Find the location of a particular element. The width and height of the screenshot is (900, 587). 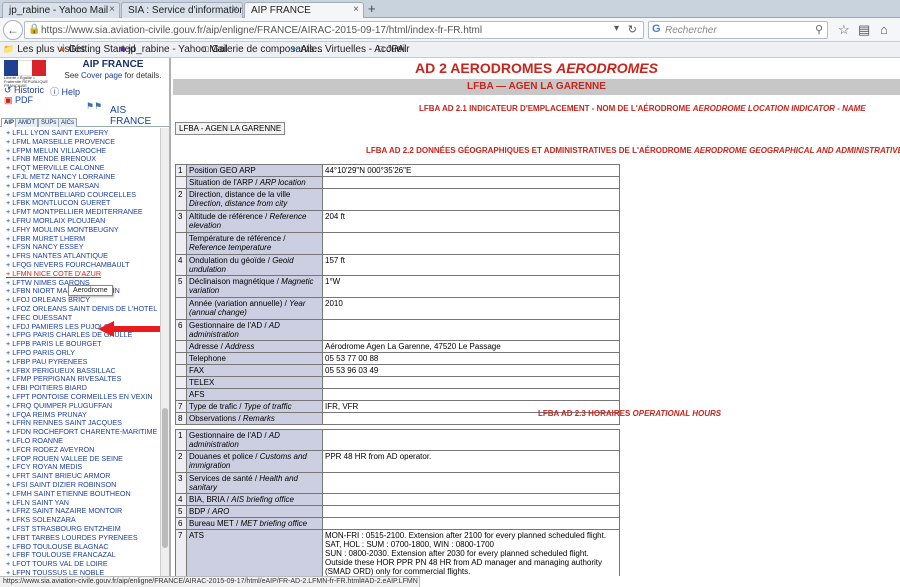

tab-sups: SUPs is located at coordinates (49, 122).